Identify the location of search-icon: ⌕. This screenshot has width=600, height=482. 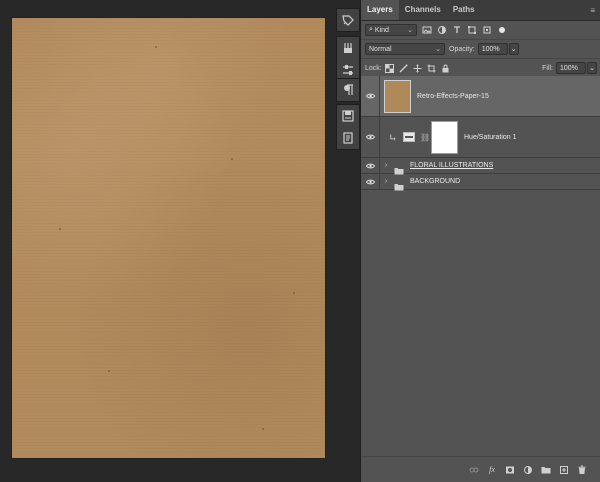
(371, 29).